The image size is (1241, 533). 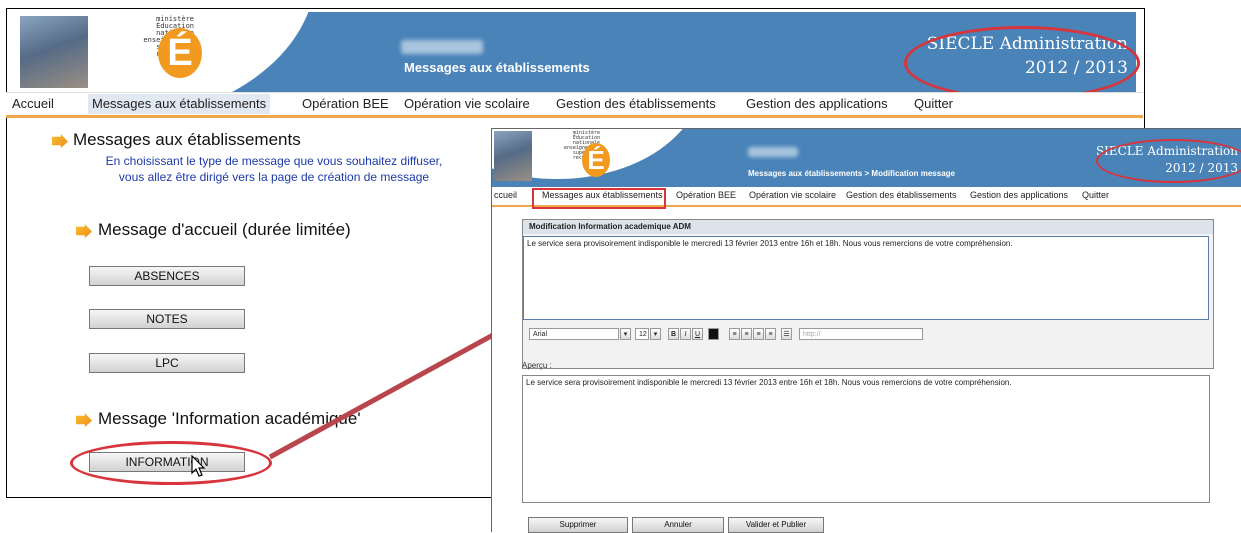 What do you see at coordinates (792, 195) in the screenshot?
I see `menu2-item-vie-scolaire: Opération vie scolaire` at bounding box center [792, 195].